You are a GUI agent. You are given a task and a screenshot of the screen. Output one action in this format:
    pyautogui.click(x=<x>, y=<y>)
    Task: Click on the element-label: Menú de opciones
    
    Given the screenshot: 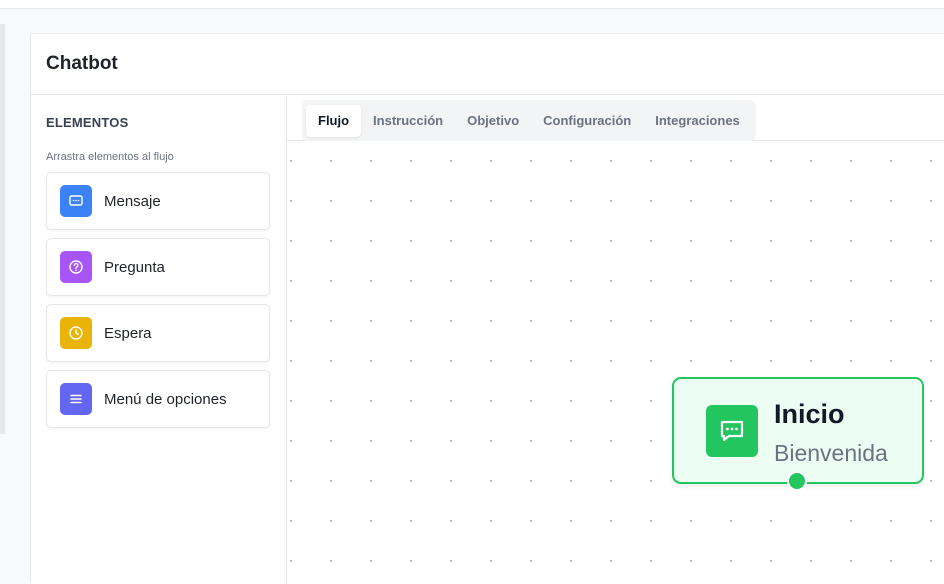 What is the action you would take?
    pyautogui.click(x=165, y=399)
    